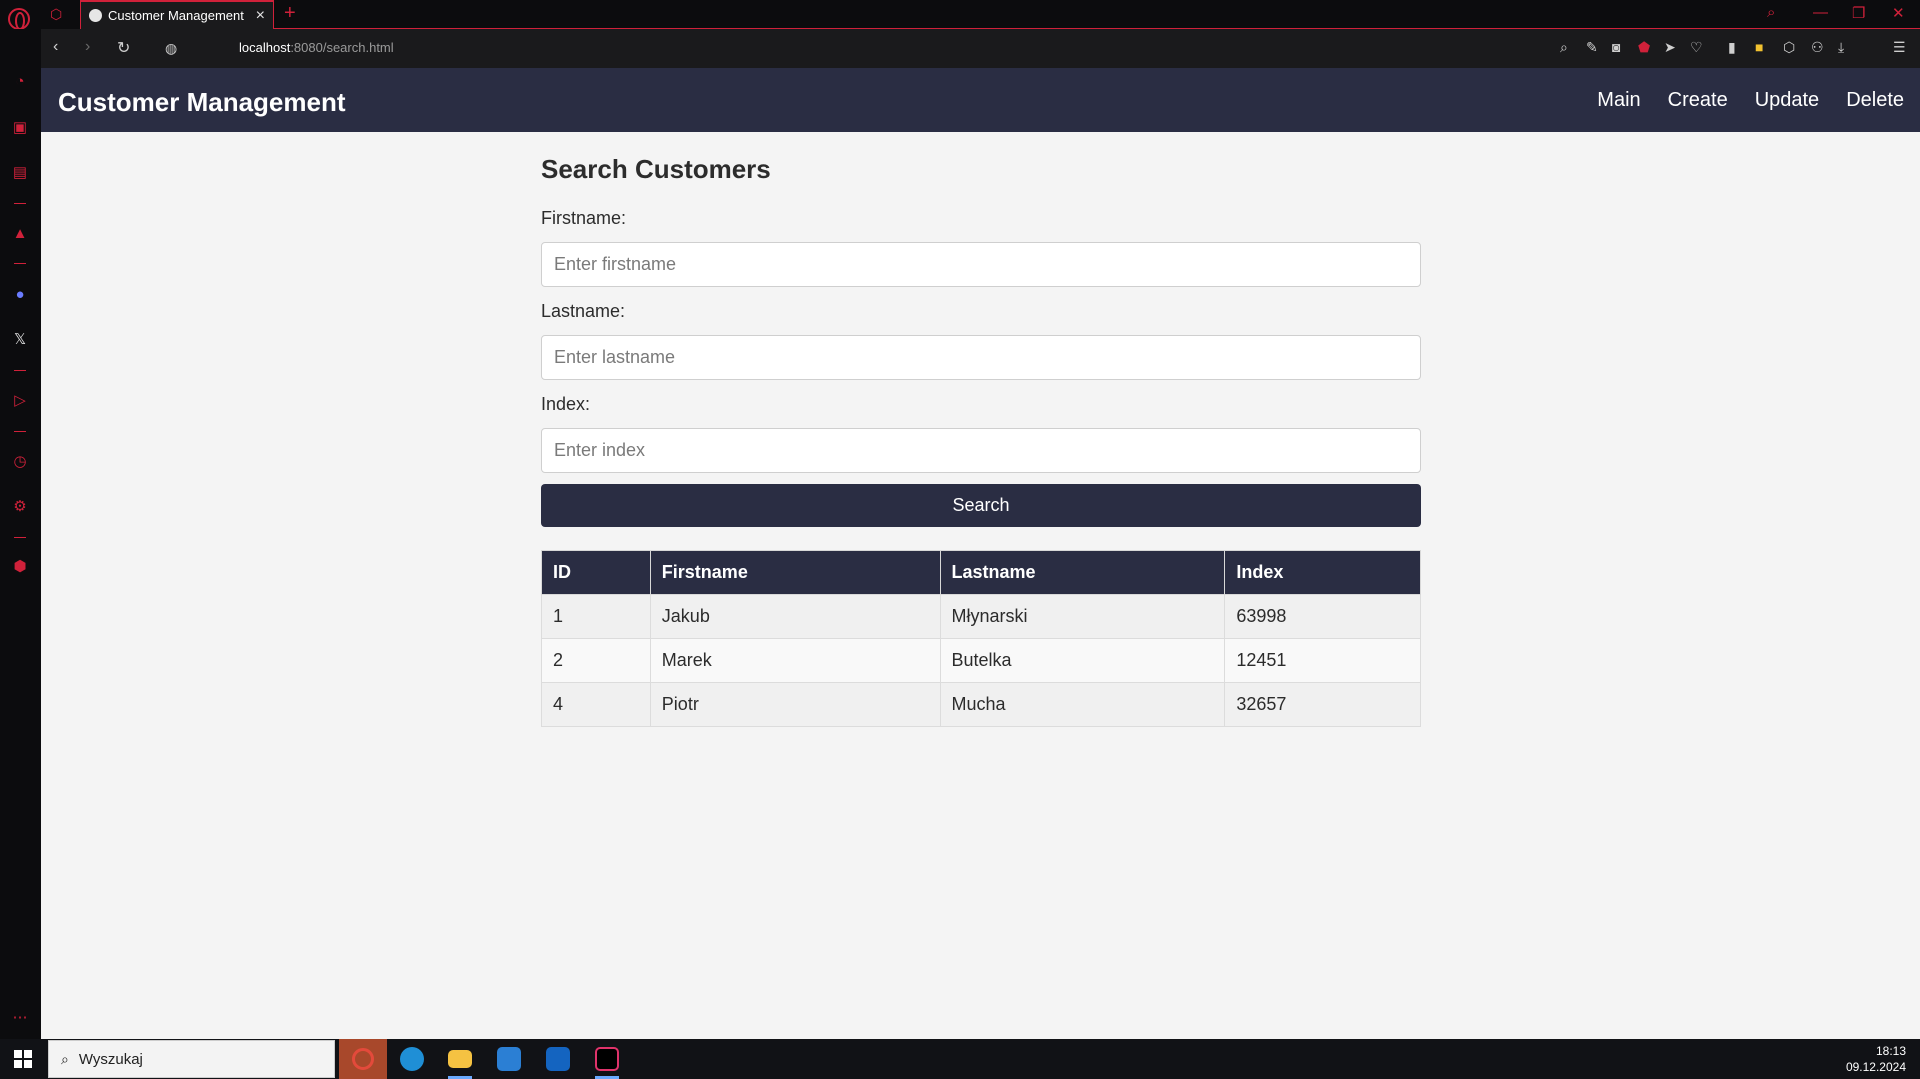  I want to click on extension-icon: ▮, so click(1732, 47).